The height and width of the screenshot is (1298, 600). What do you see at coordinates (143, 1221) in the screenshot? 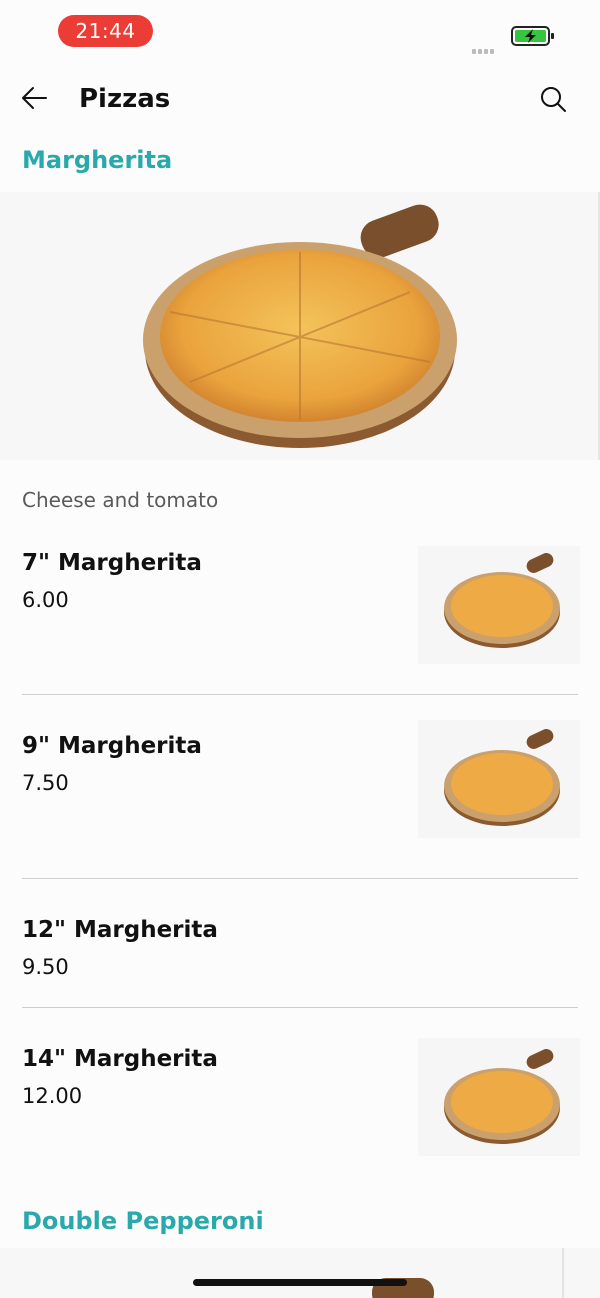
I see `section-title-double-pepperoni: Double Pepperoni` at bounding box center [143, 1221].